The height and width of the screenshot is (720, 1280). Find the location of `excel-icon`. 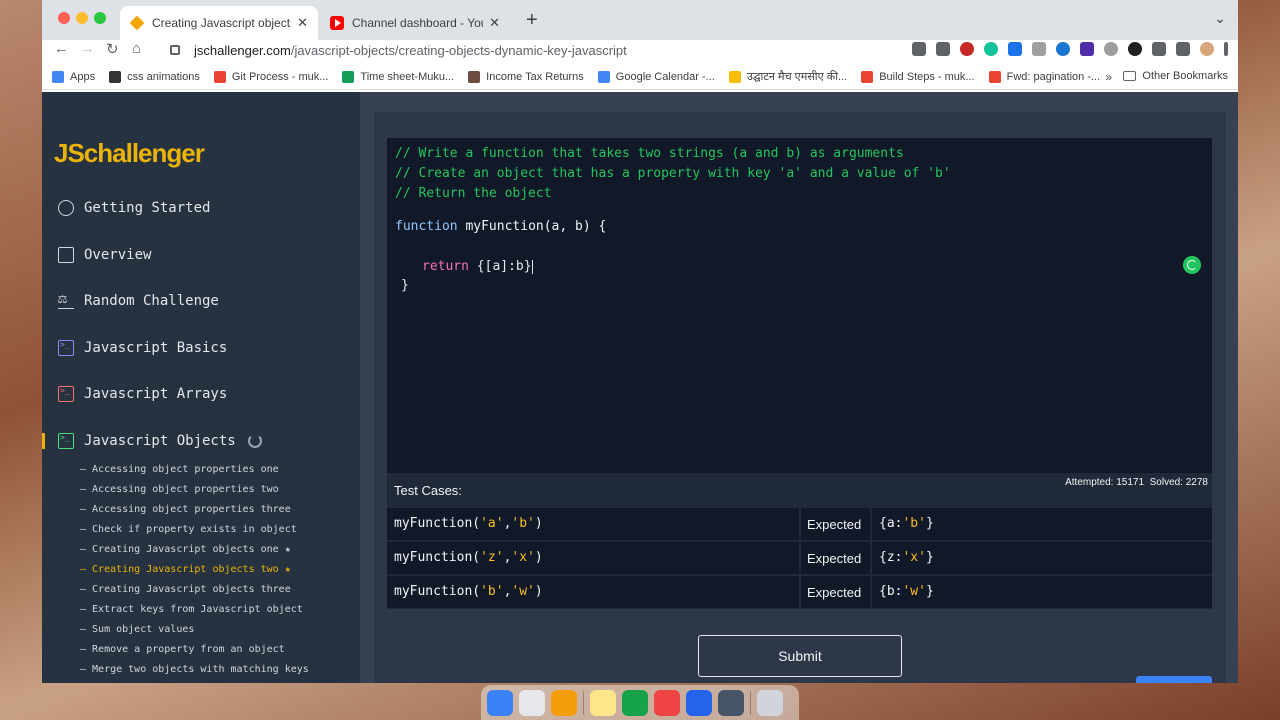

excel-icon is located at coordinates (635, 702).